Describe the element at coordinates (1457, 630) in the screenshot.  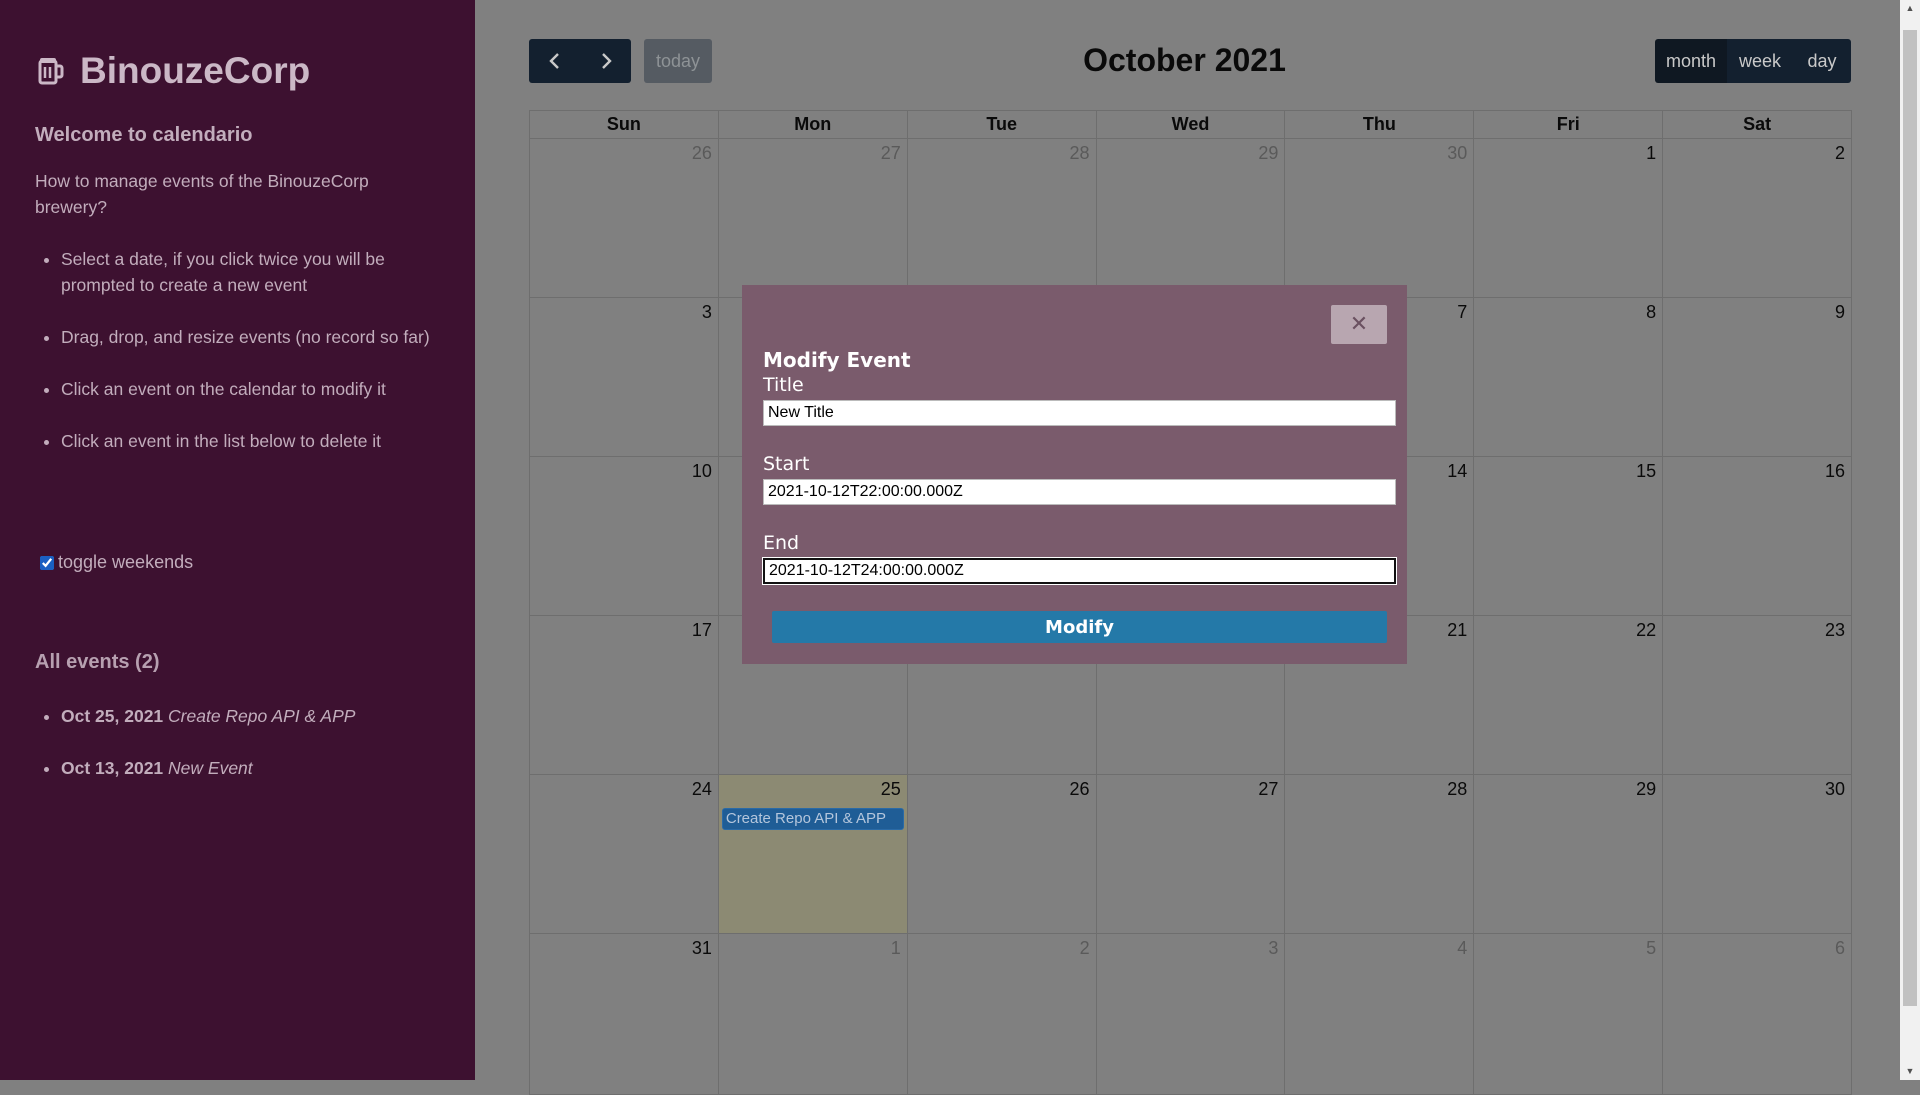
I see `day-number: 21` at that location.